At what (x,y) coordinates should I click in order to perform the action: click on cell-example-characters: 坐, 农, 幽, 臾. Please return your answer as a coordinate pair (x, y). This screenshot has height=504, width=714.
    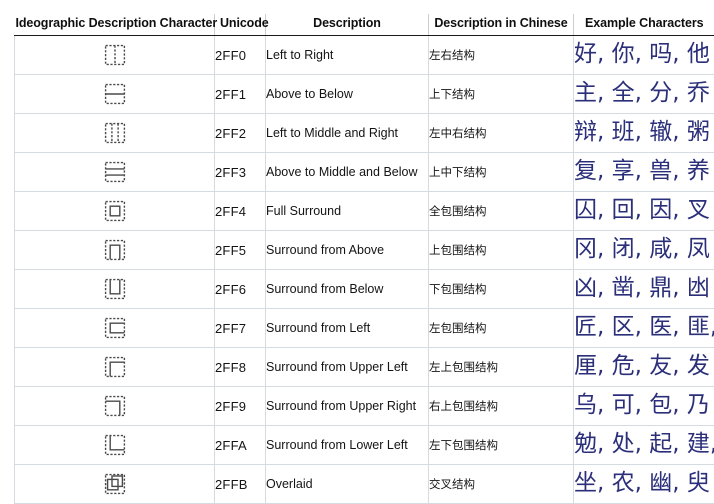
    Looking at the image, I should click on (644, 484).